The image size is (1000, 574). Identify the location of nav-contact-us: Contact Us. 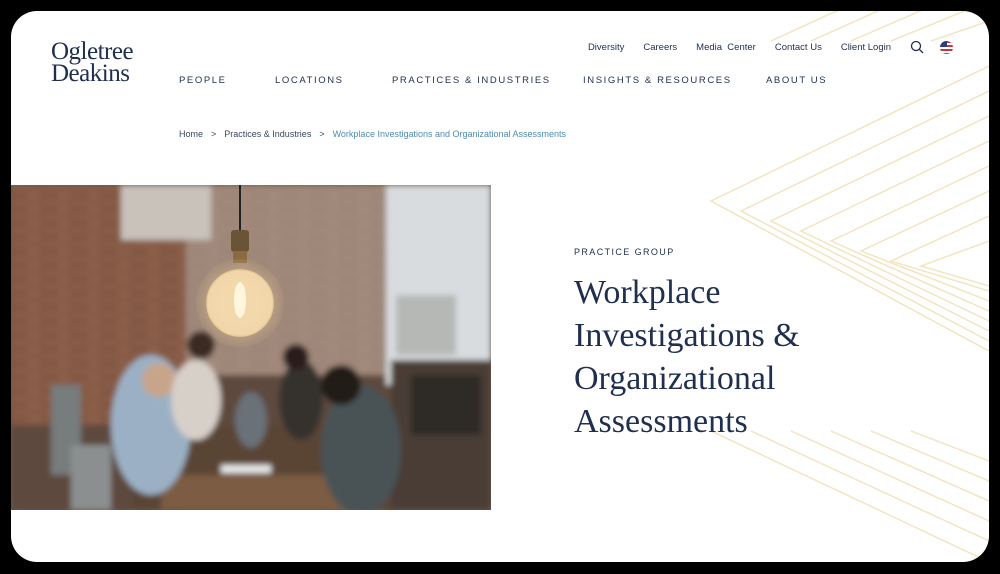
(798, 47).